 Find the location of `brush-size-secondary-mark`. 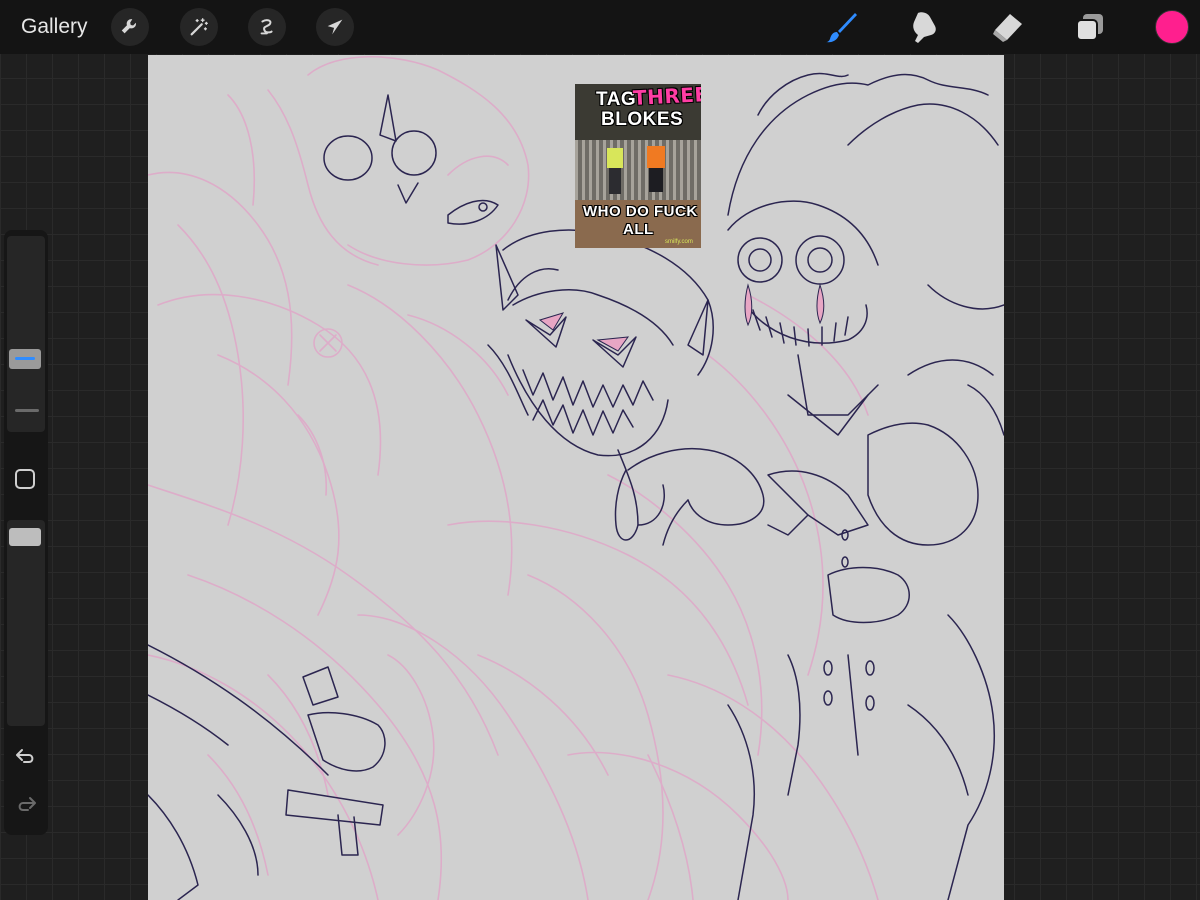

brush-size-secondary-mark is located at coordinates (27, 410).